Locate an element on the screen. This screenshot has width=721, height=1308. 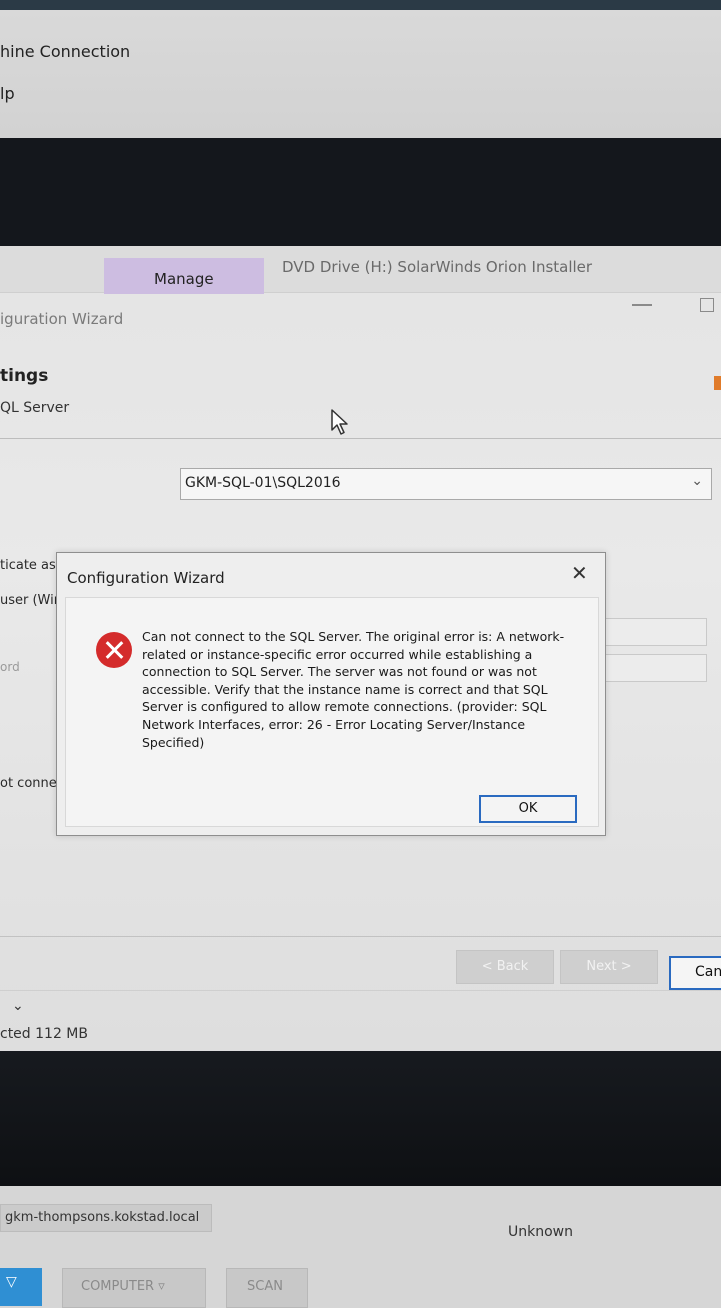
dropdown-toggle-button: ▽ is located at coordinates (21, 1287).